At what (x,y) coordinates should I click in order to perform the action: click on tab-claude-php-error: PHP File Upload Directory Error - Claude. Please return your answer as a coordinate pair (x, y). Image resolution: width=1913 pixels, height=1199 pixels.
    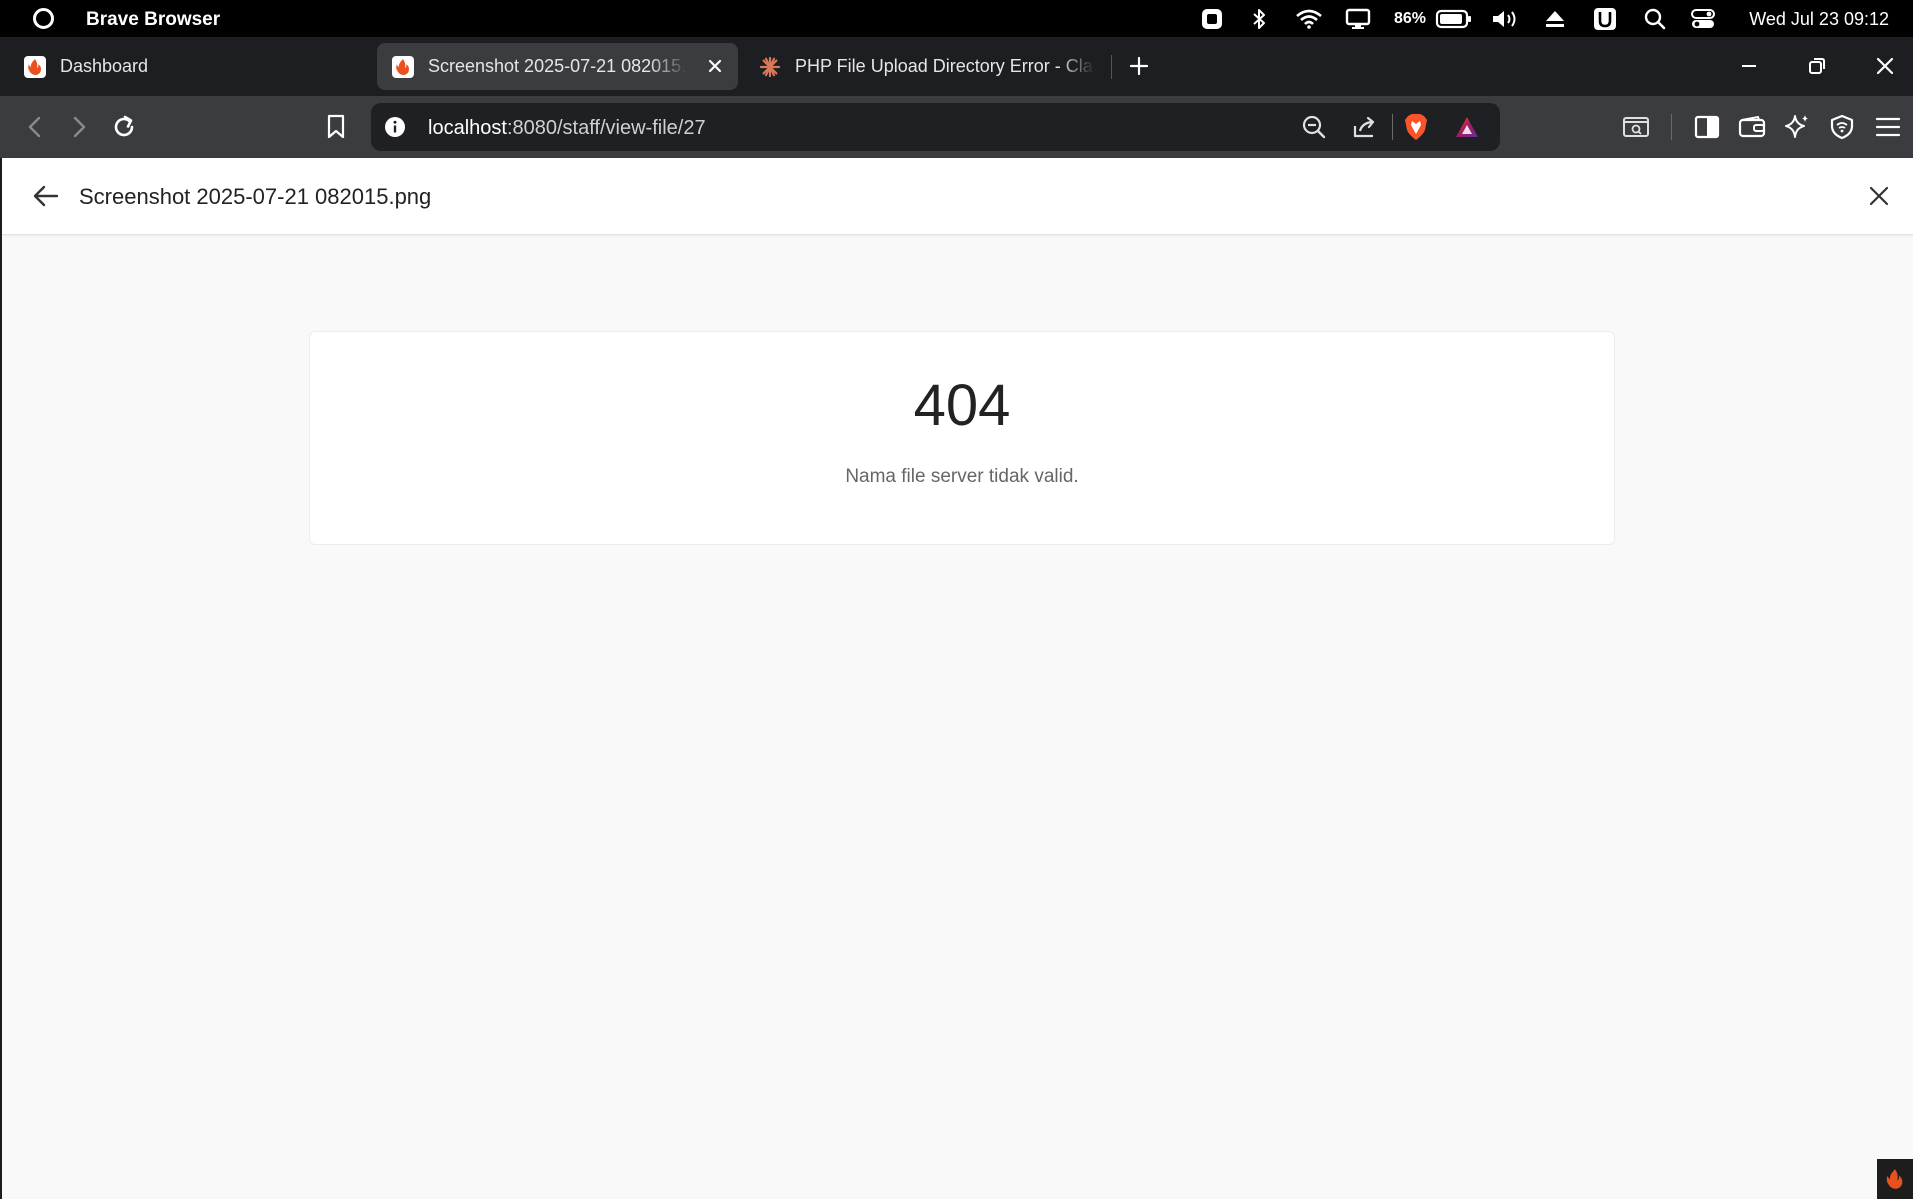
    Looking at the image, I should click on (922, 66).